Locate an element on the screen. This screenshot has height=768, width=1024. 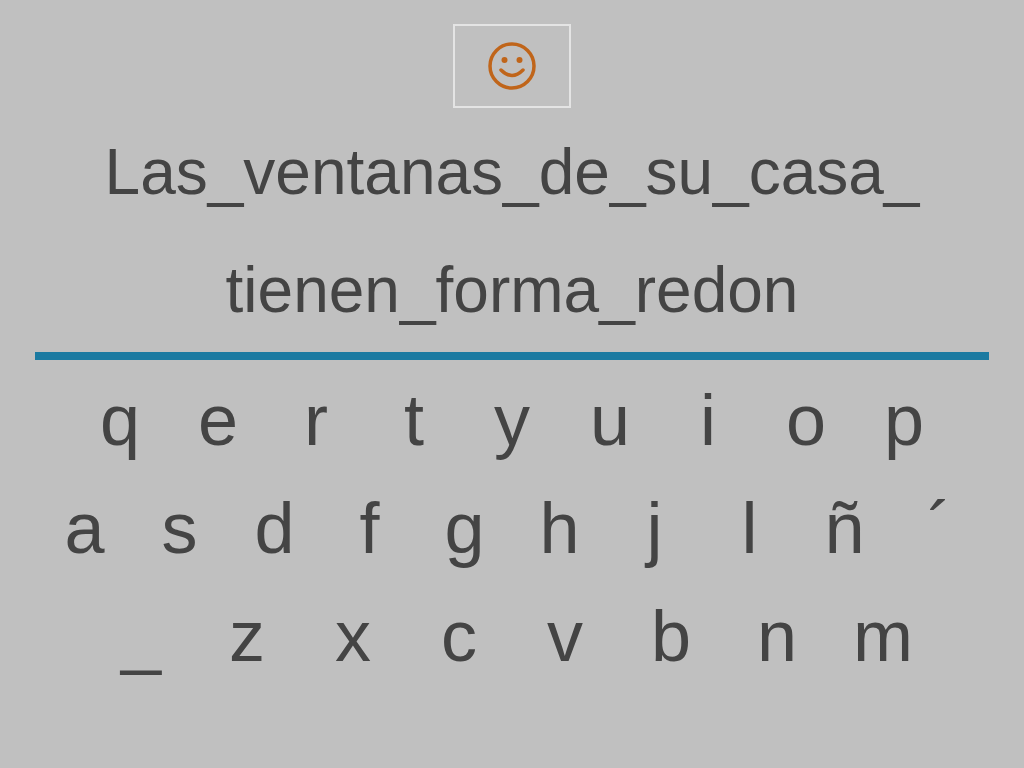
letter-key: f is located at coordinates (369, 528).